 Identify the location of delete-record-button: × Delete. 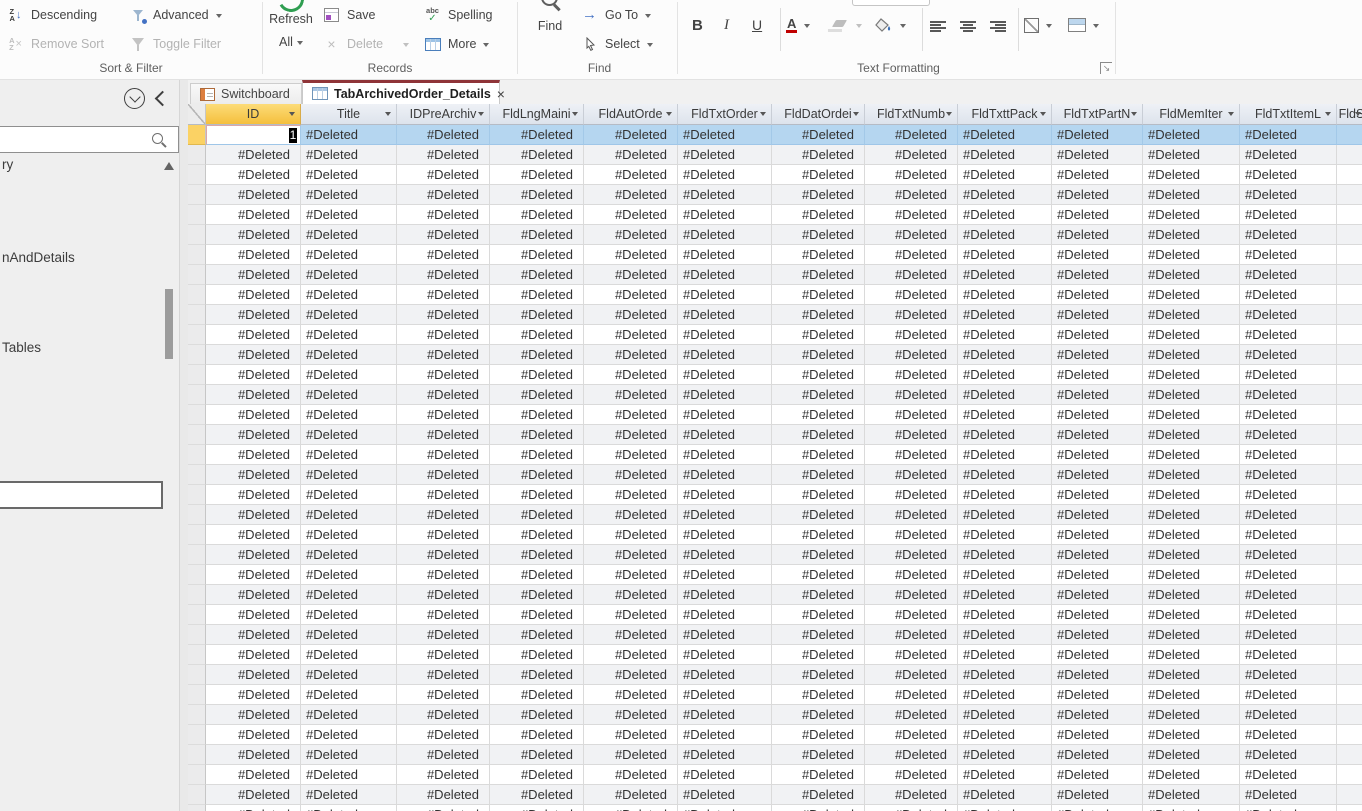
(366, 44).